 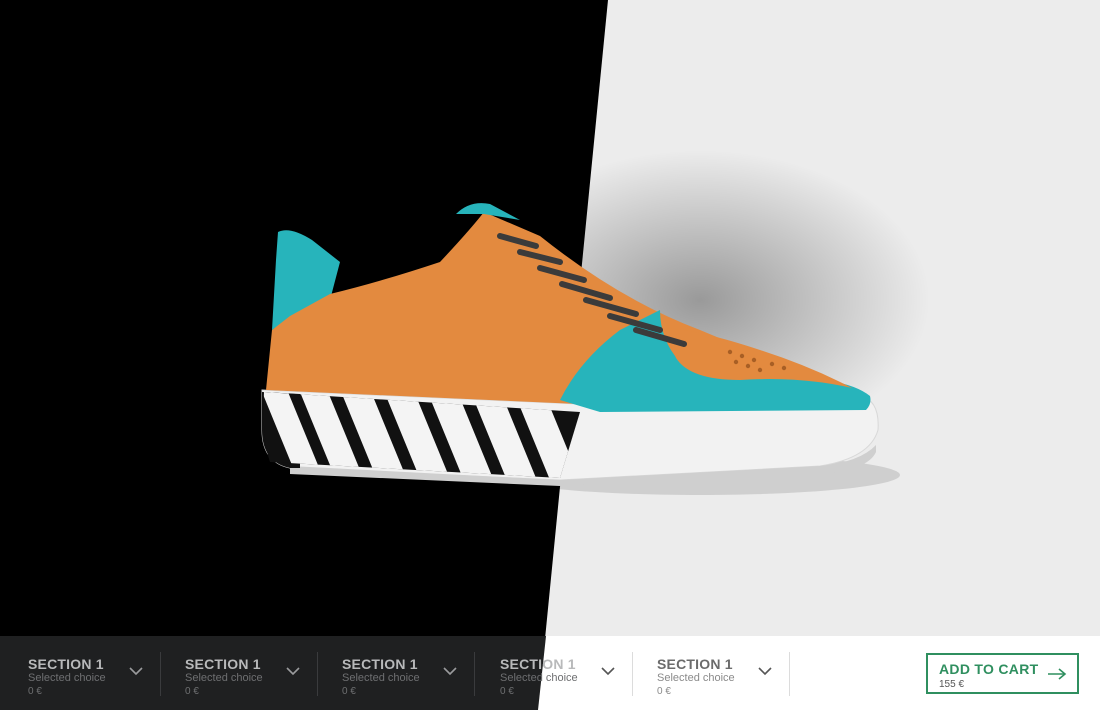 What do you see at coordinates (952, 684) in the screenshot?
I see `cart-total: 155 €` at bounding box center [952, 684].